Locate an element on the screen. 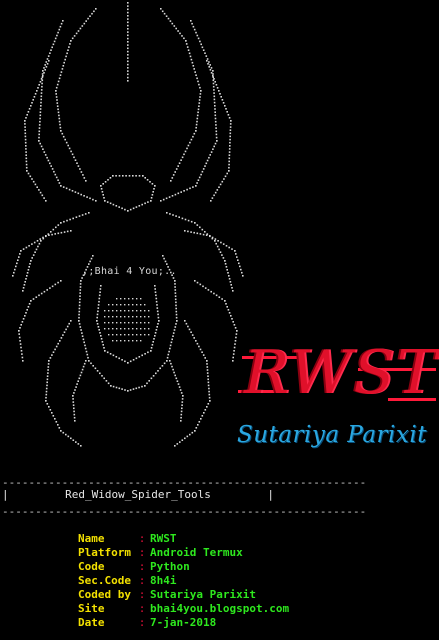 Image resolution: width=439 pixels, height=640 pixels. info-row: Name : RWST is located at coordinates (183, 539).